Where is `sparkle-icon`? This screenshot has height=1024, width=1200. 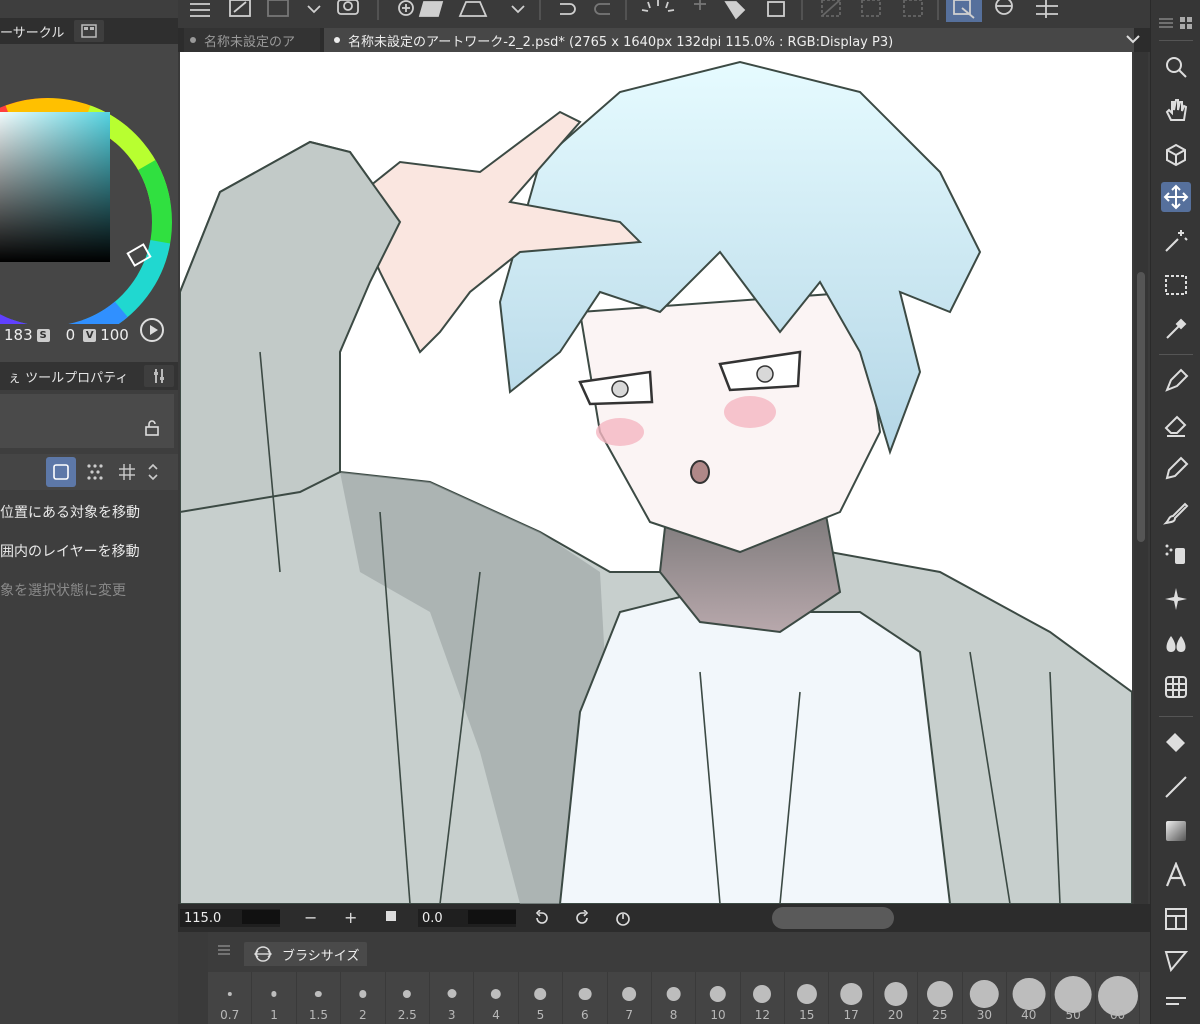 sparkle-icon is located at coordinates (700, 5).